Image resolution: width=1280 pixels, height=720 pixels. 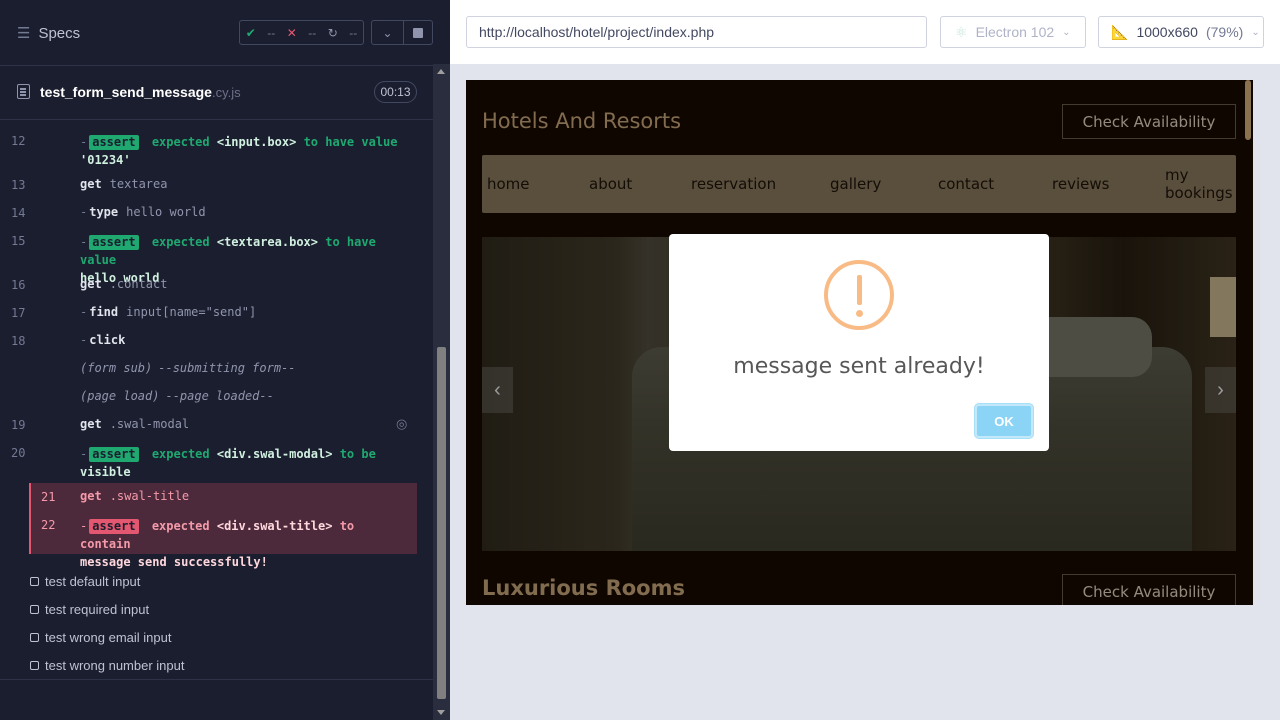 What do you see at coordinates (859, 290) in the screenshot?
I see `warning-bar` at bounding box center [859, 290].